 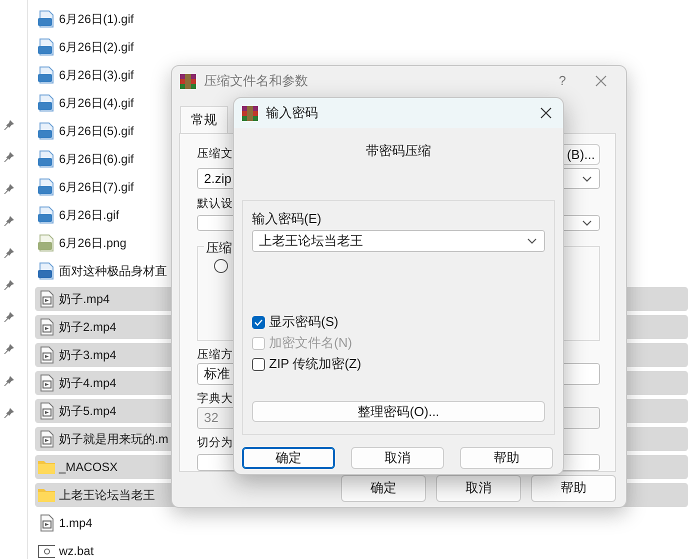 I want to click on window-title: 输入密码, so click(x=292, y=113).